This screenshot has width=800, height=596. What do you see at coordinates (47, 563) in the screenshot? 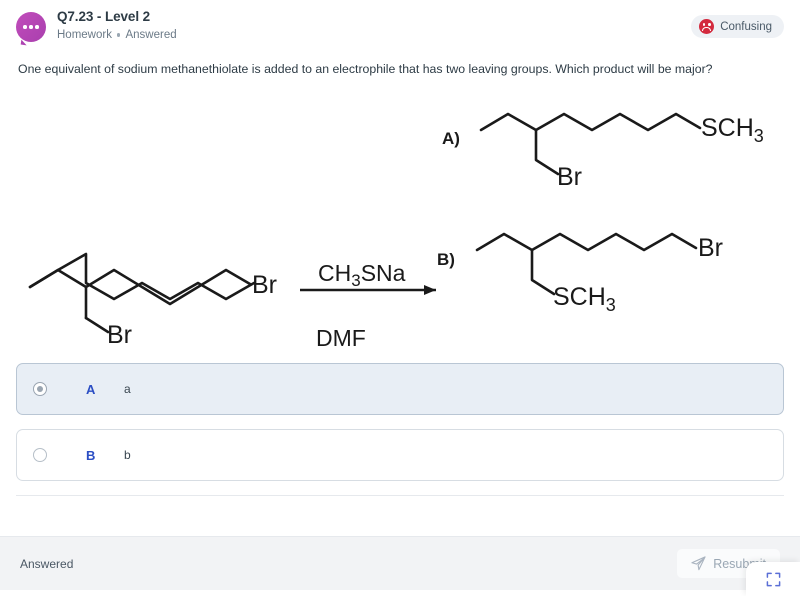
I see `footer-status-text: Answered` at bounding box center [47, 563].